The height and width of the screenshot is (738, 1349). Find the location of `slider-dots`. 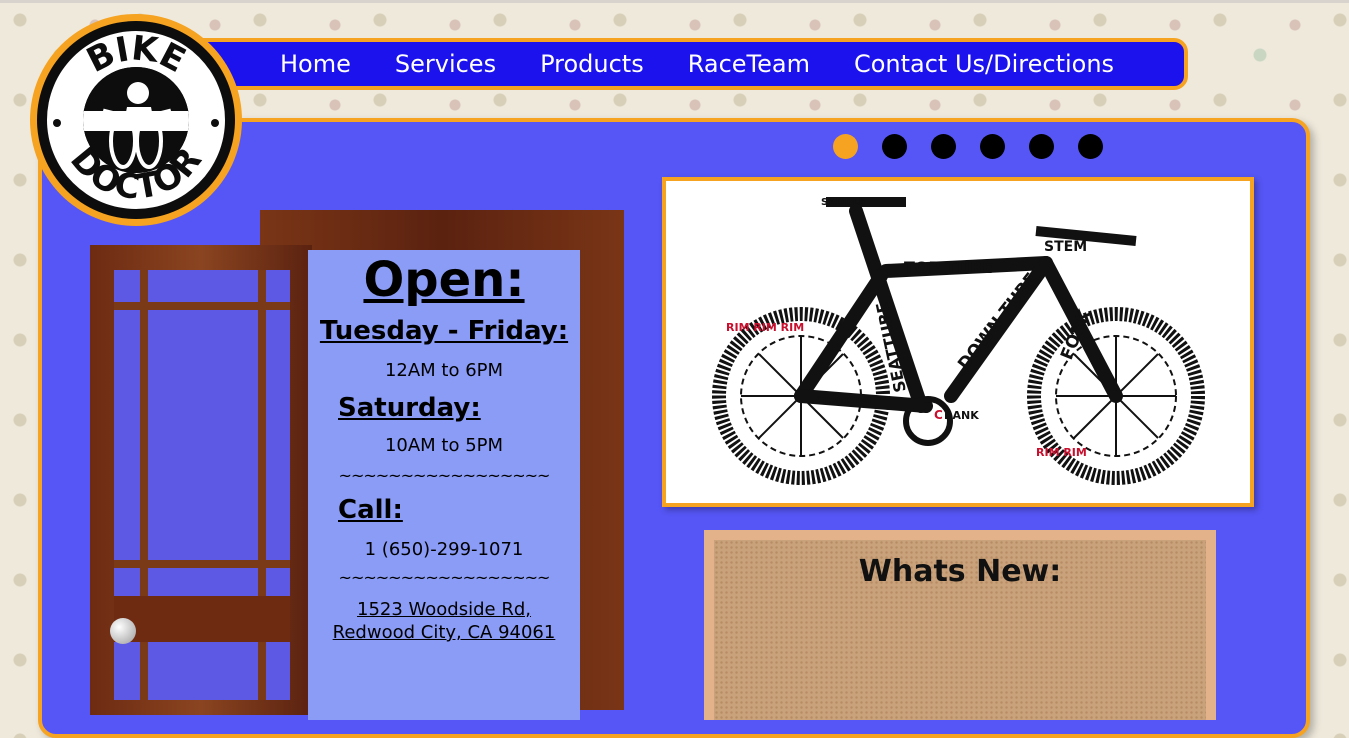

slider-dots is located at coordinates (968, 146).